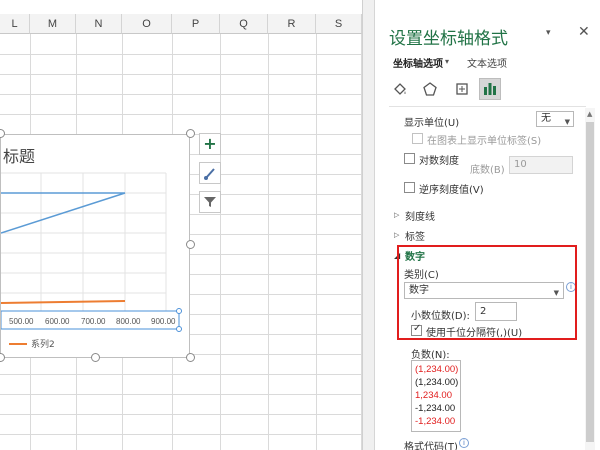 Image resolution: width=600 pixels, height=450 pixels. What do you see at coordinates (464, 443) in the screenshot?
I see `info-icon: i` at bounding box center [464, 443].